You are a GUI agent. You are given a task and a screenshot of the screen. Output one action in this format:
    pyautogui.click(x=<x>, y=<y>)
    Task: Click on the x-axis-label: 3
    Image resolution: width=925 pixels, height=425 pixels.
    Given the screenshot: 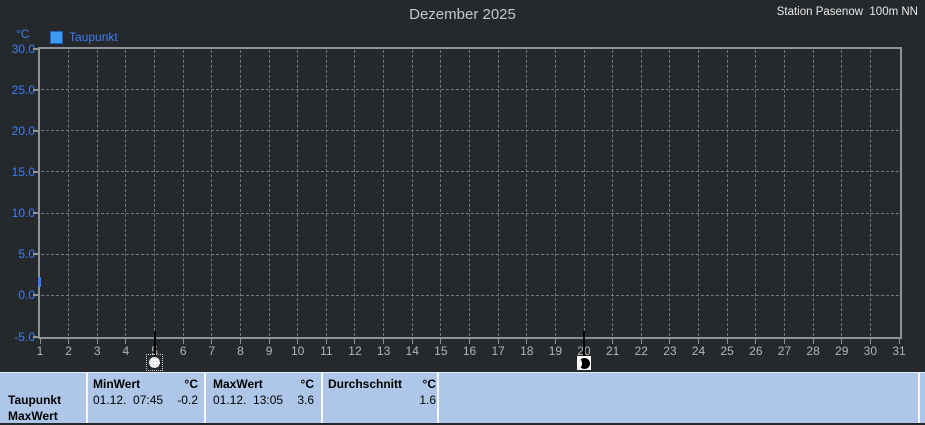 What is the action you would take?
    pyautogui.click(x=97, y=351)
    